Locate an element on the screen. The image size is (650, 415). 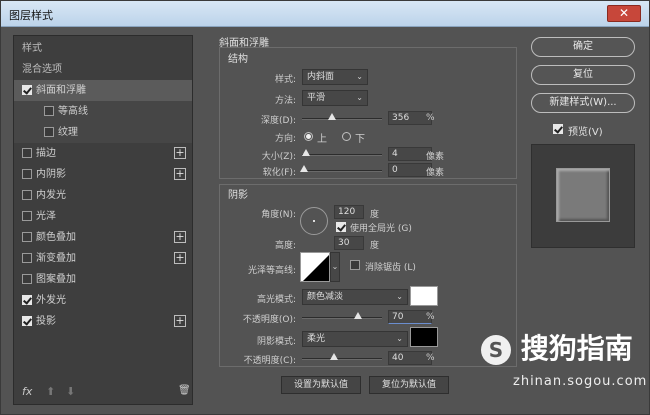
style-list-item: 内阴影 + is located at coordinates (103, 174).